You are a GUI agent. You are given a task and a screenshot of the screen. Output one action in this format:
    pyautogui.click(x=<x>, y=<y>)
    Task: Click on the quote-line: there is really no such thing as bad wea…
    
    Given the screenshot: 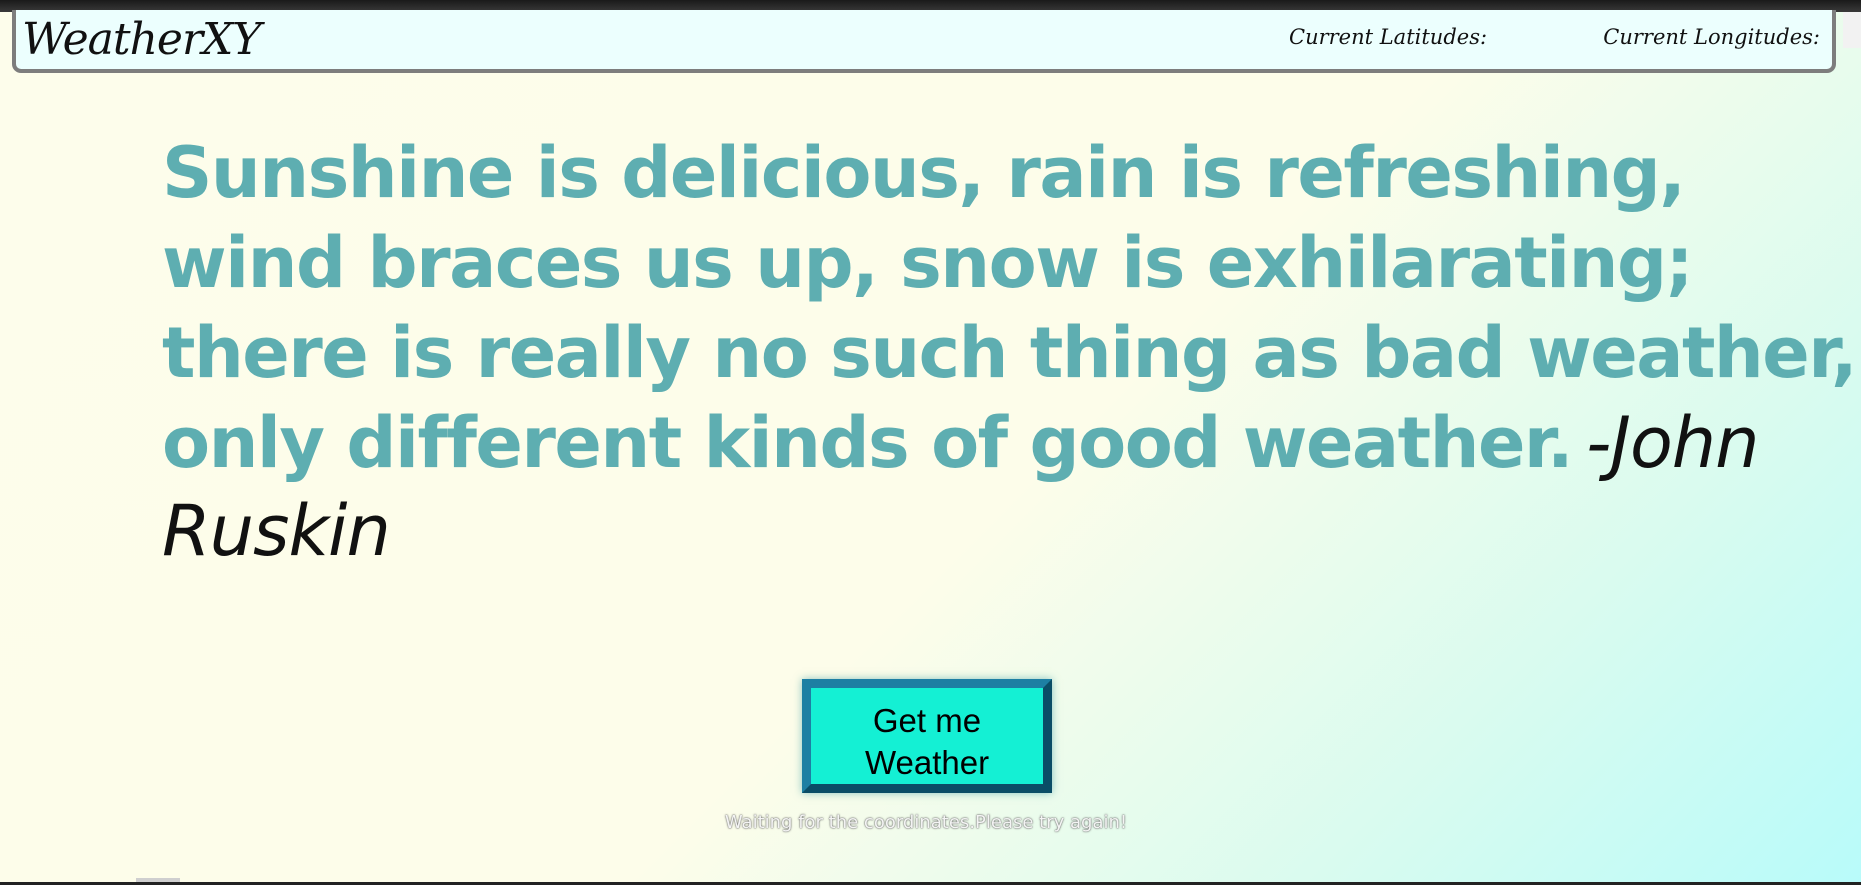 What is the action you would take?
    pyautogui.click(x=1010, y=353)
    